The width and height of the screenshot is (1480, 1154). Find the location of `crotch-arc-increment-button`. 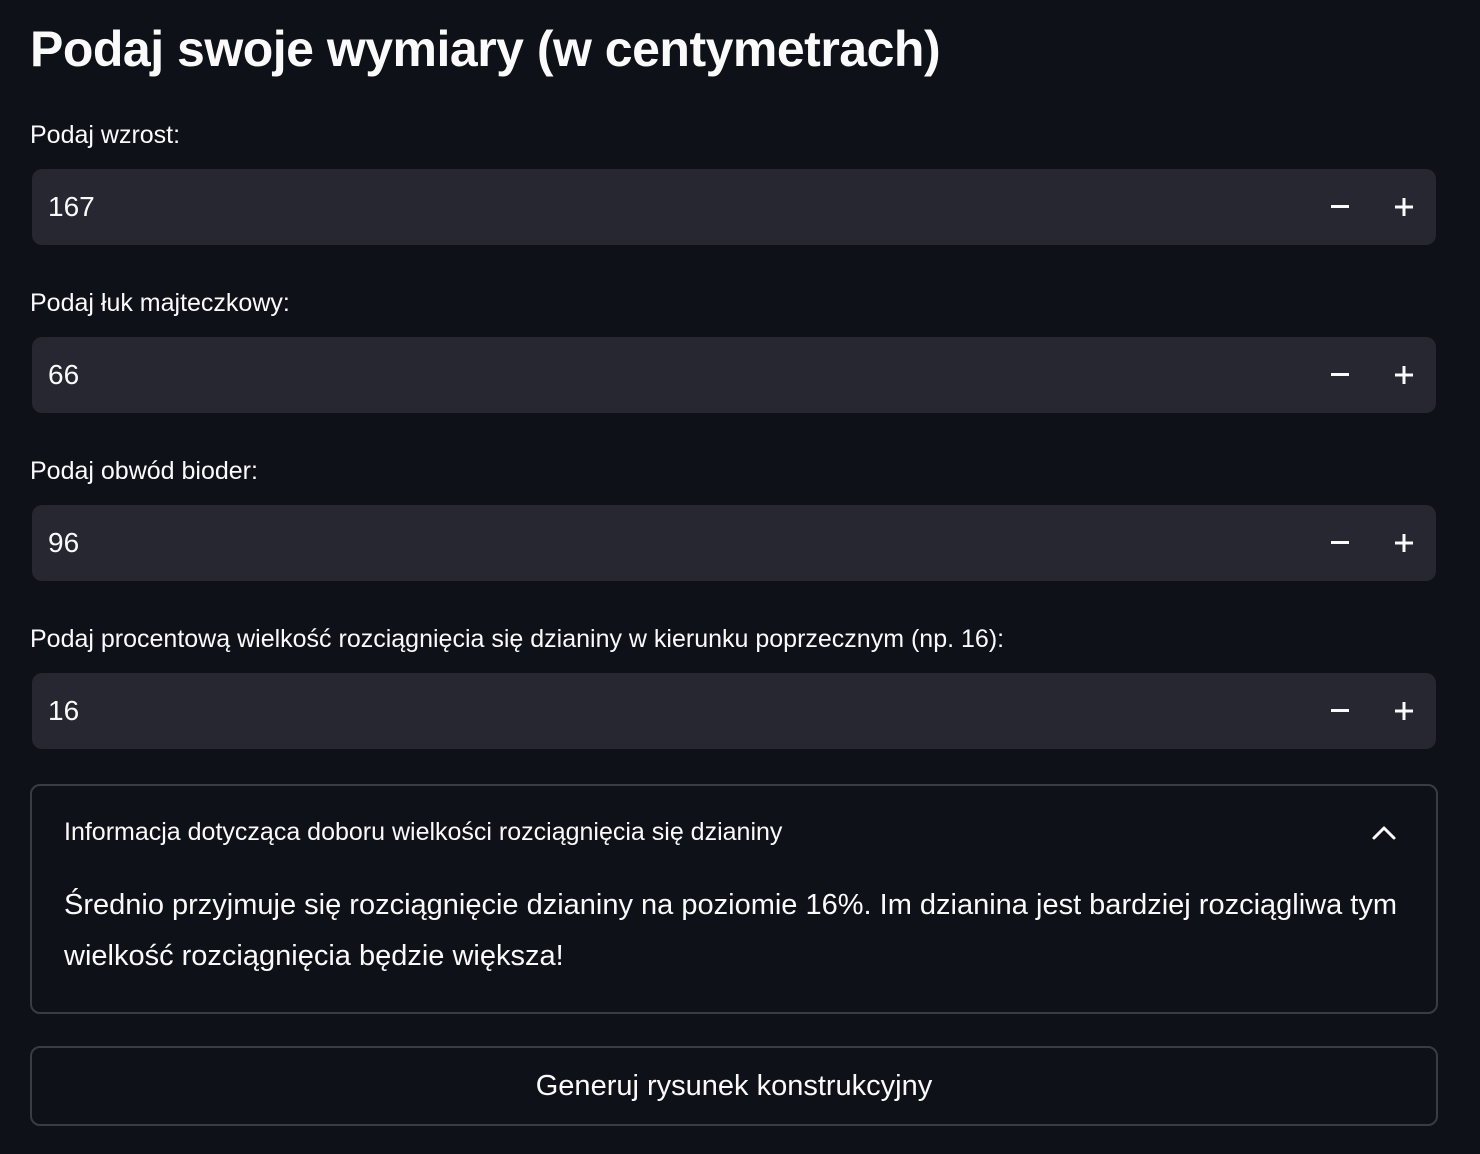

crotch-arc-increment-button is located at coordinates (1404, 375).